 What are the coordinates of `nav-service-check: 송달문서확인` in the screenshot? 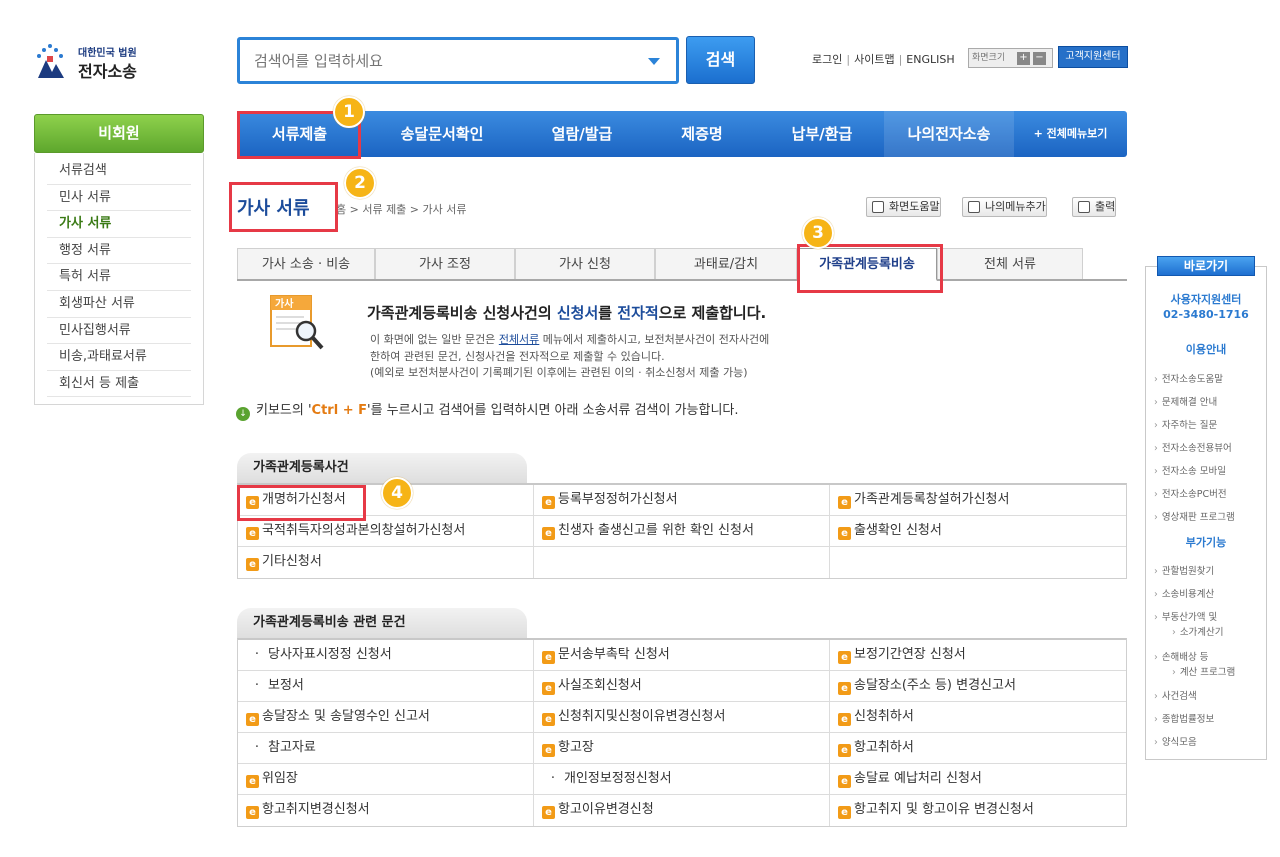 It's located at (442, 134).